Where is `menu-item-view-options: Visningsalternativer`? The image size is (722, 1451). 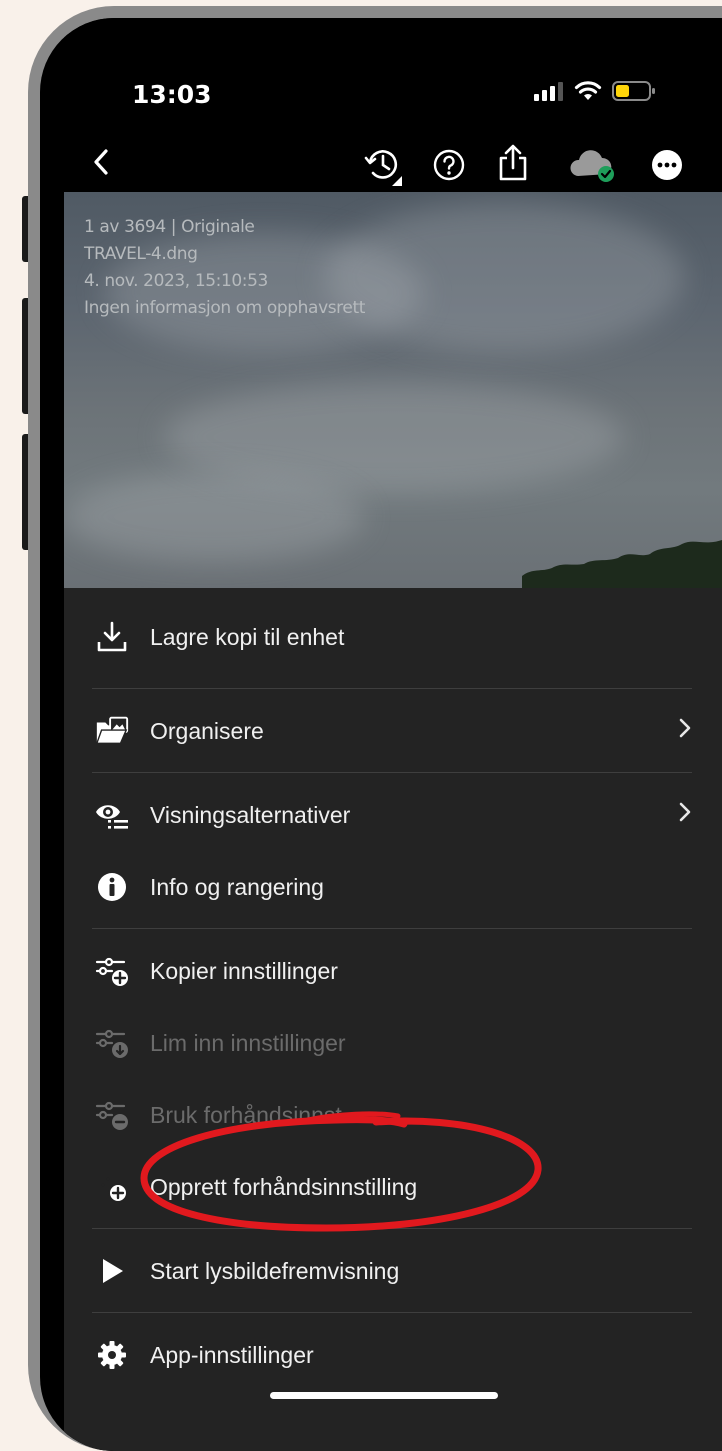
menu-item-view-options: Visningsalternativer is located at coordinates (393, 815).